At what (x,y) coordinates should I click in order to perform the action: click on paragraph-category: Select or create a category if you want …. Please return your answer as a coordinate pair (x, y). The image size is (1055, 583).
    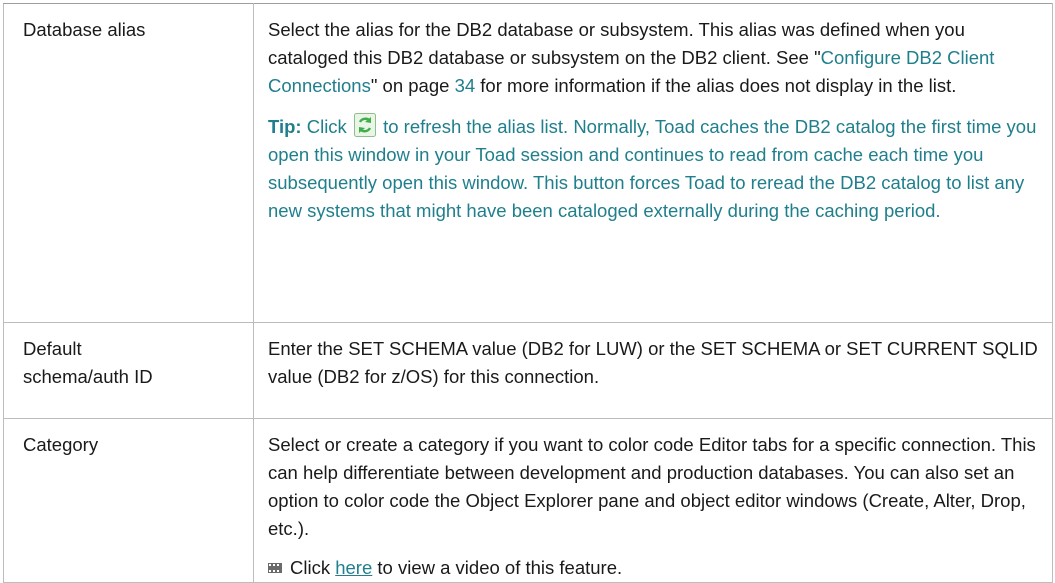
    Looking at the image, I should click on (652, 486).